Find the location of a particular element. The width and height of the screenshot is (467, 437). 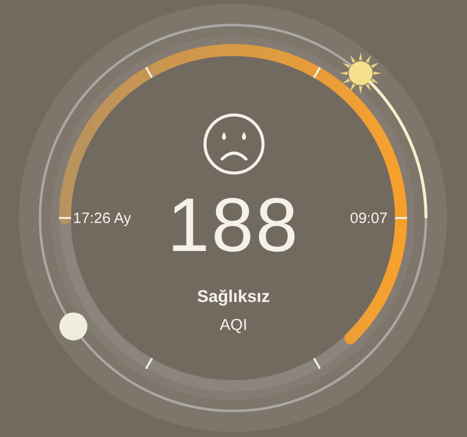

aqi-status: Sağlıksız is located at coordinates (233, 297).